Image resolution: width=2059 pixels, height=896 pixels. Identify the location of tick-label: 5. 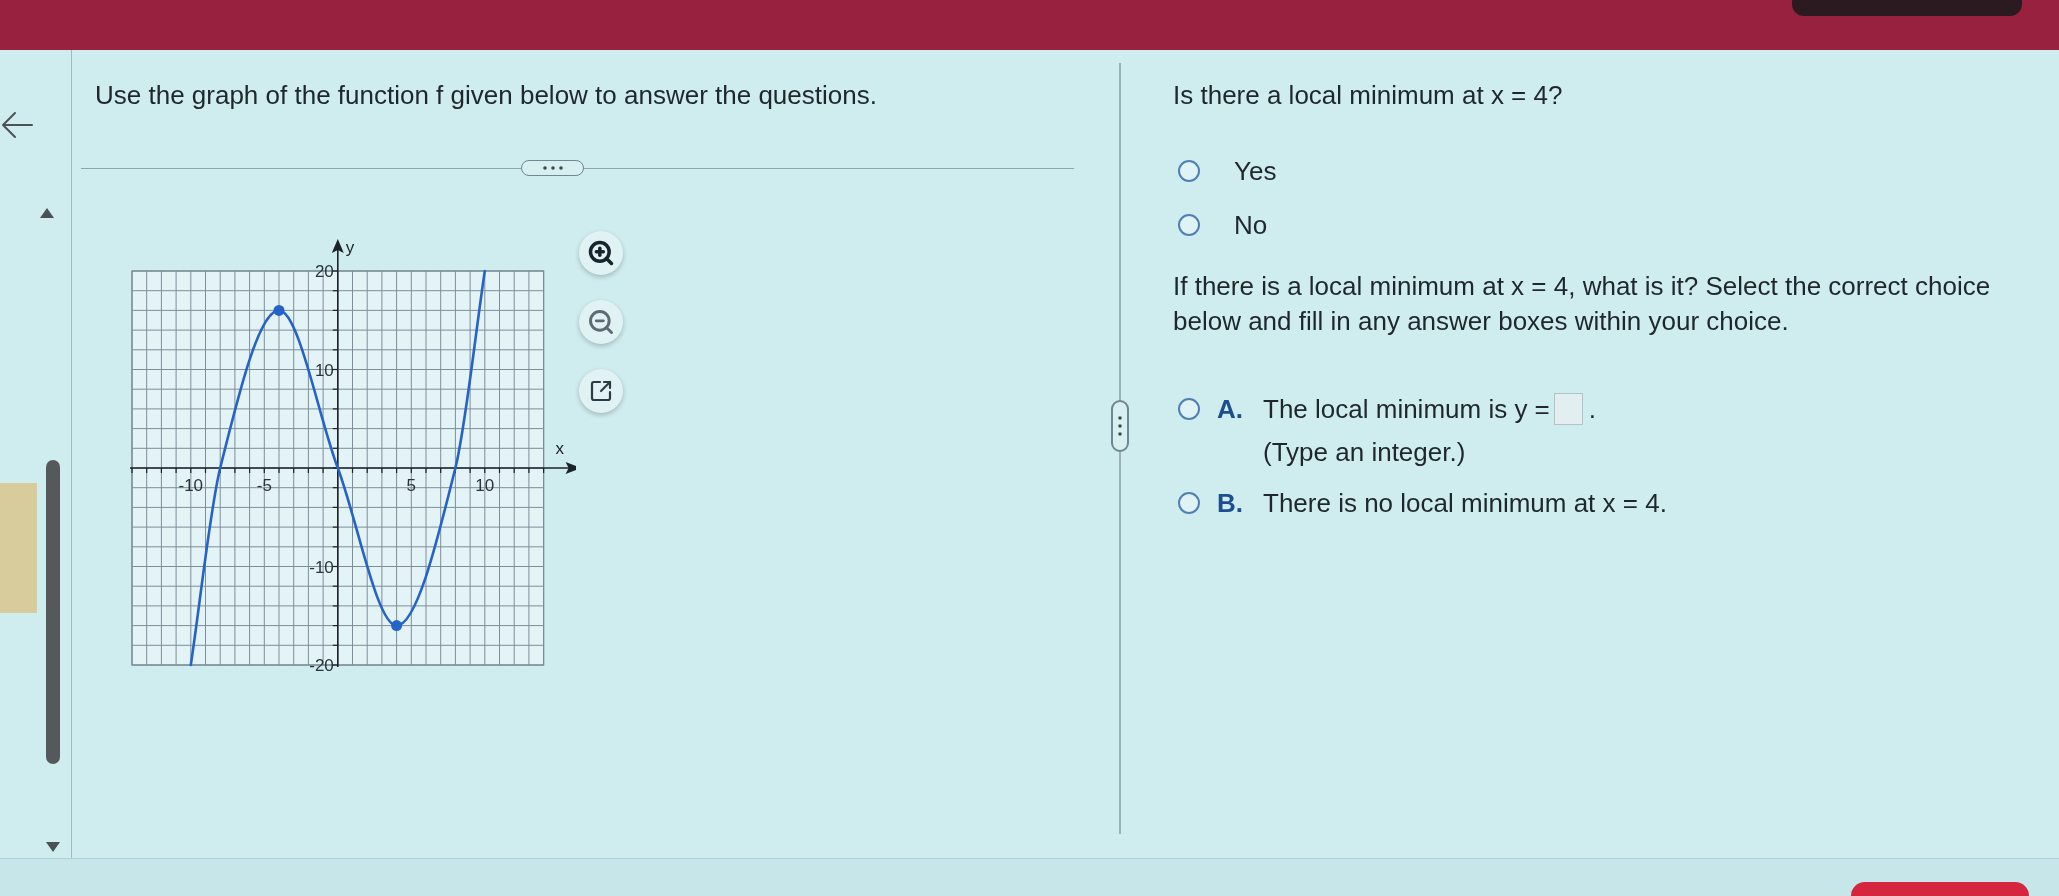
(411, 485).